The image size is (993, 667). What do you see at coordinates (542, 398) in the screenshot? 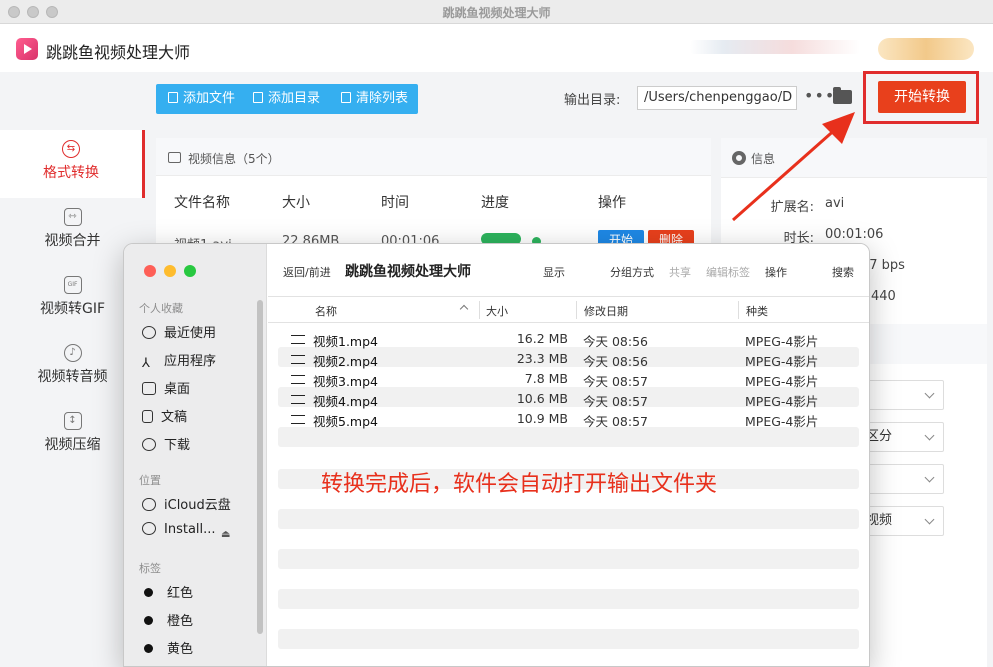
I see `file-size: 10.6 MB` at bounding box center [542, 398].